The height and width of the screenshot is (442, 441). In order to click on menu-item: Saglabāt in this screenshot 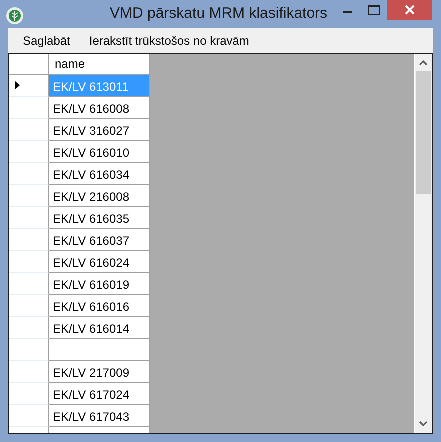, I will do `click(47, 40)`.